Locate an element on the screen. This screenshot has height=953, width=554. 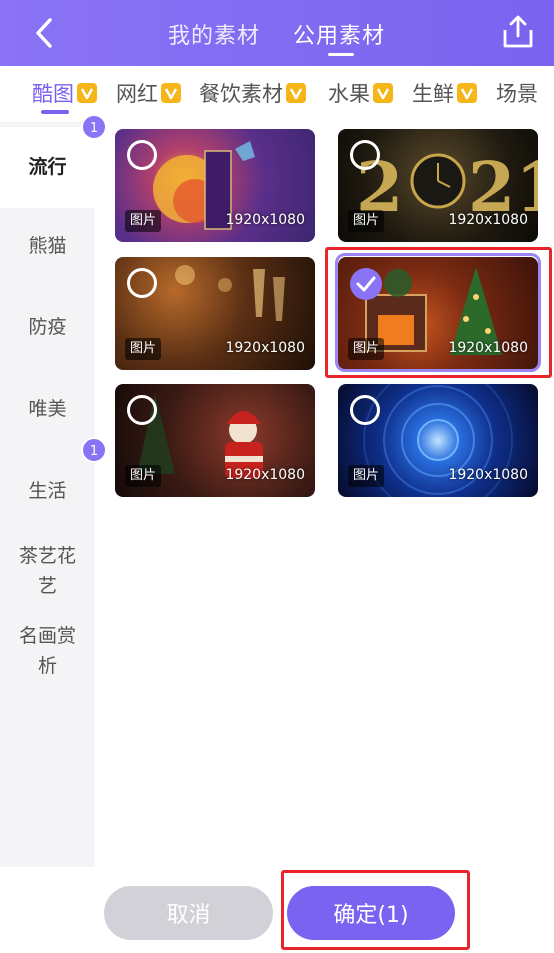
category-tab-fruit: 水果 is located at coordinates (360, 93).